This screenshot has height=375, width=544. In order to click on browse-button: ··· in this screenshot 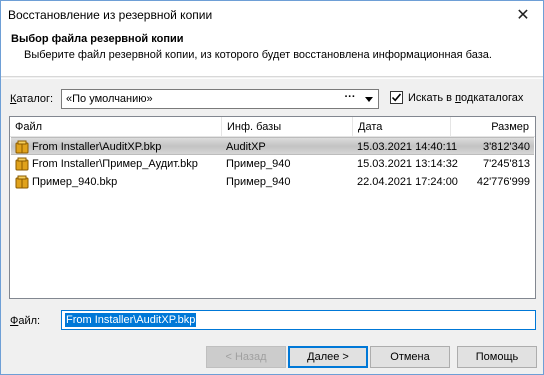, I will do `click(350, 99)`.